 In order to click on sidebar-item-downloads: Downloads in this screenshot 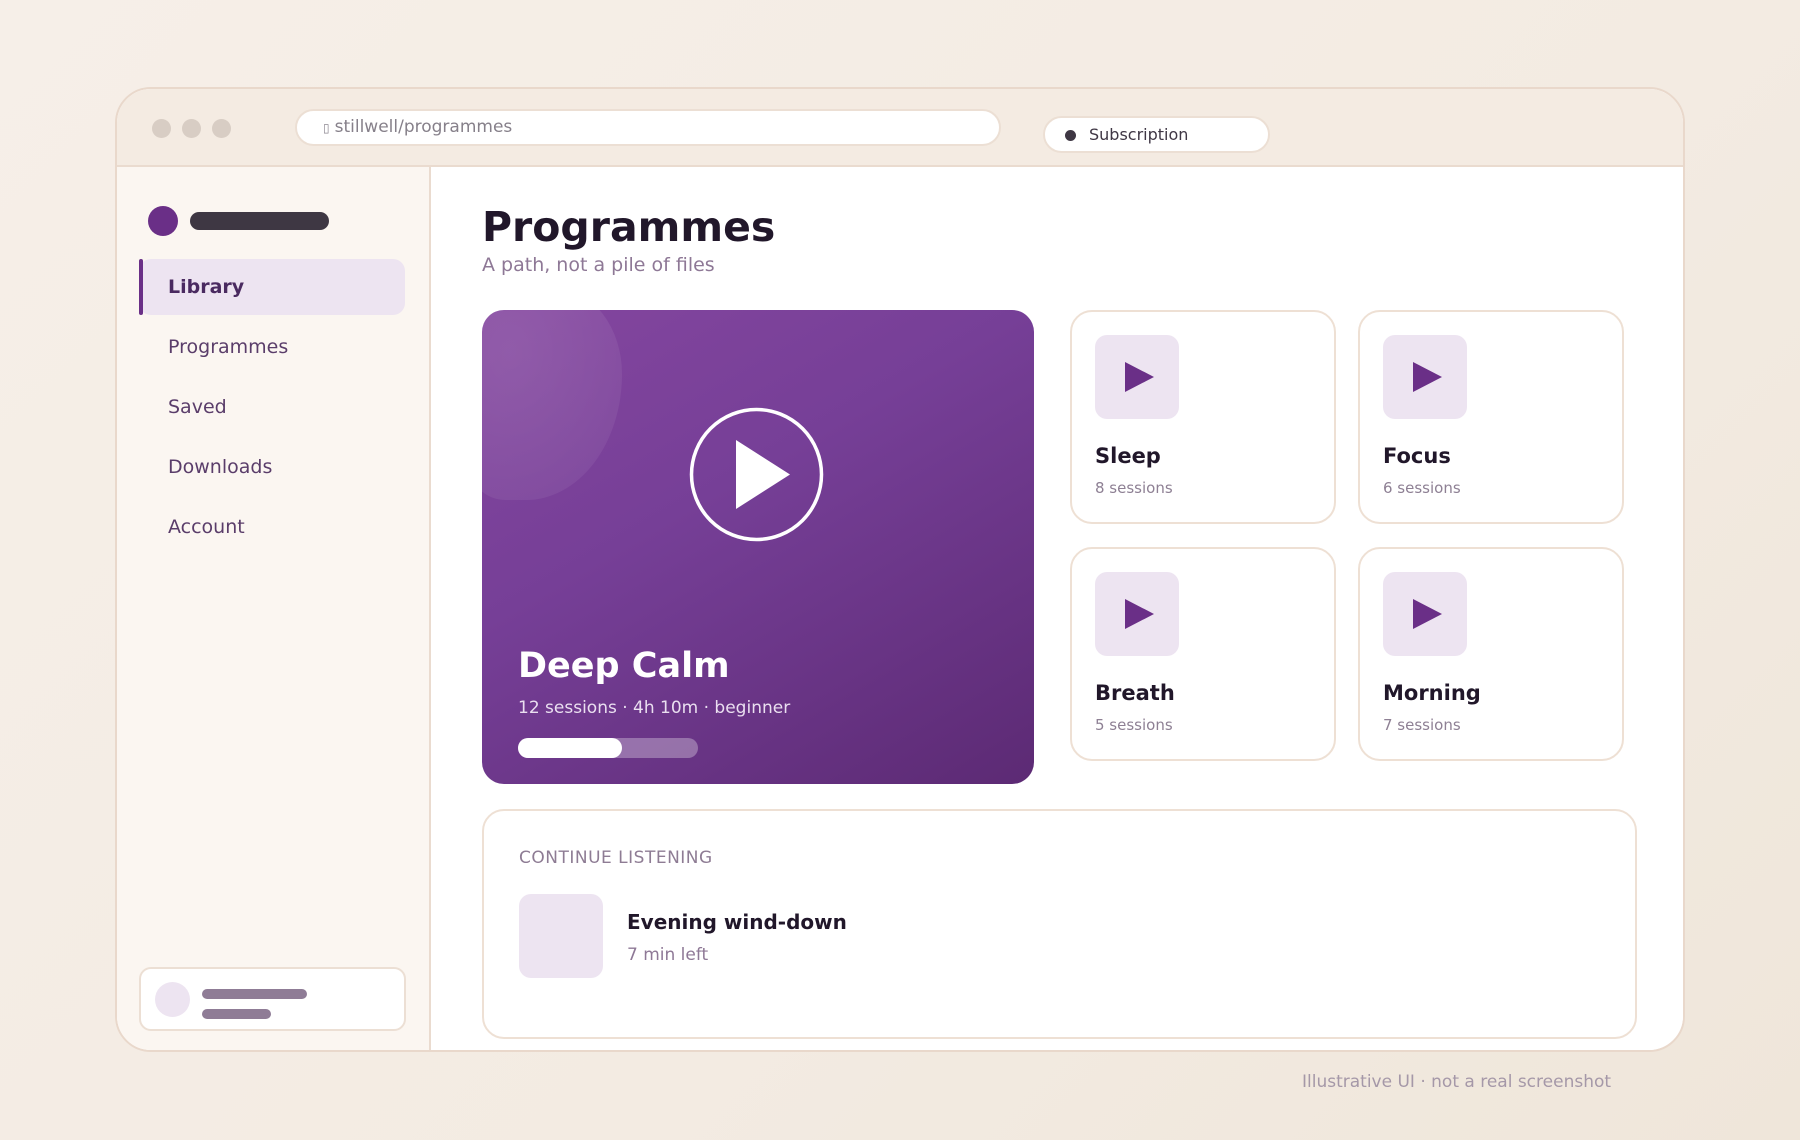, I will do `click(272, 467)`.